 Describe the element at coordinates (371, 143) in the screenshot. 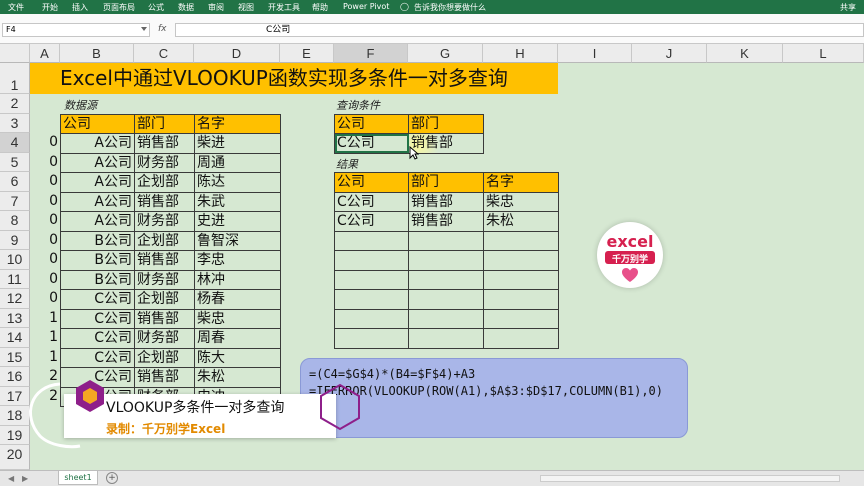

I see `selected-cell-f4: C公司` at that location.